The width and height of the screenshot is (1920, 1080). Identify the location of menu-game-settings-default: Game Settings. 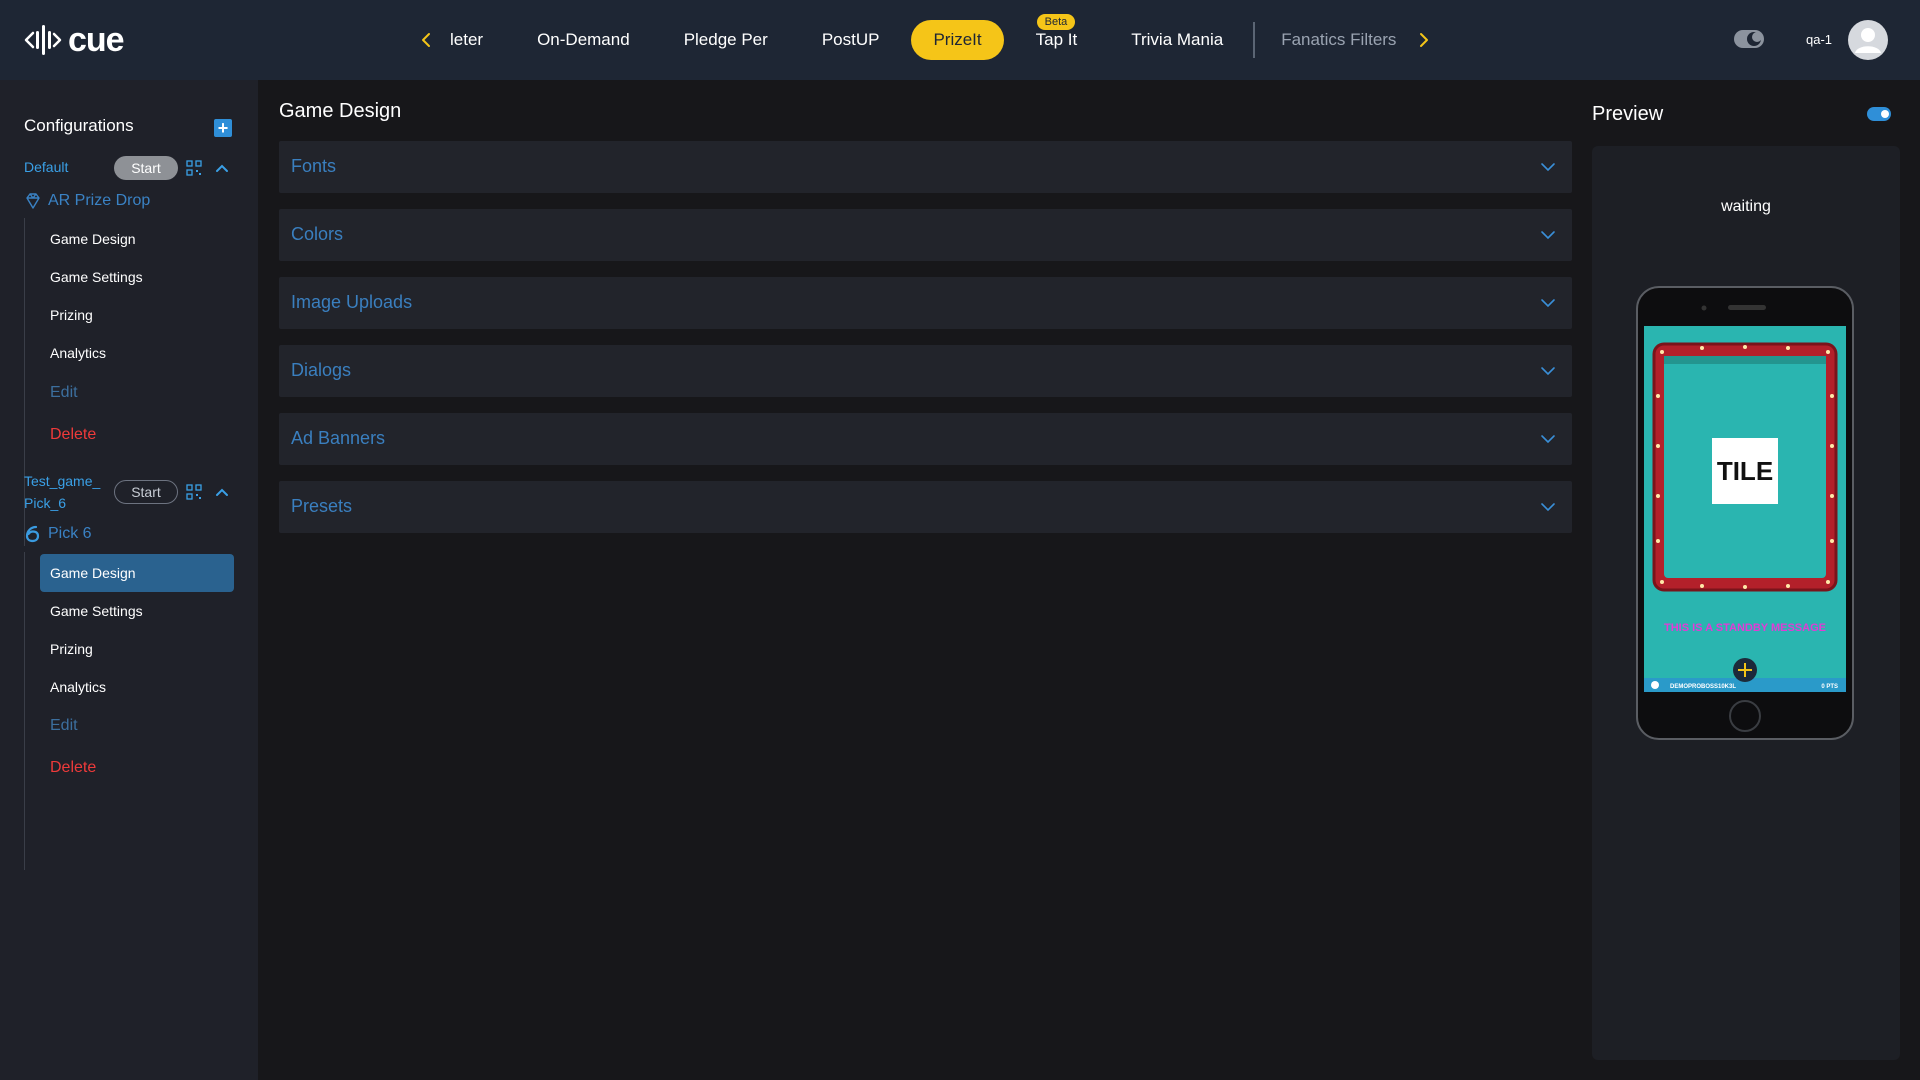
(137, 277).